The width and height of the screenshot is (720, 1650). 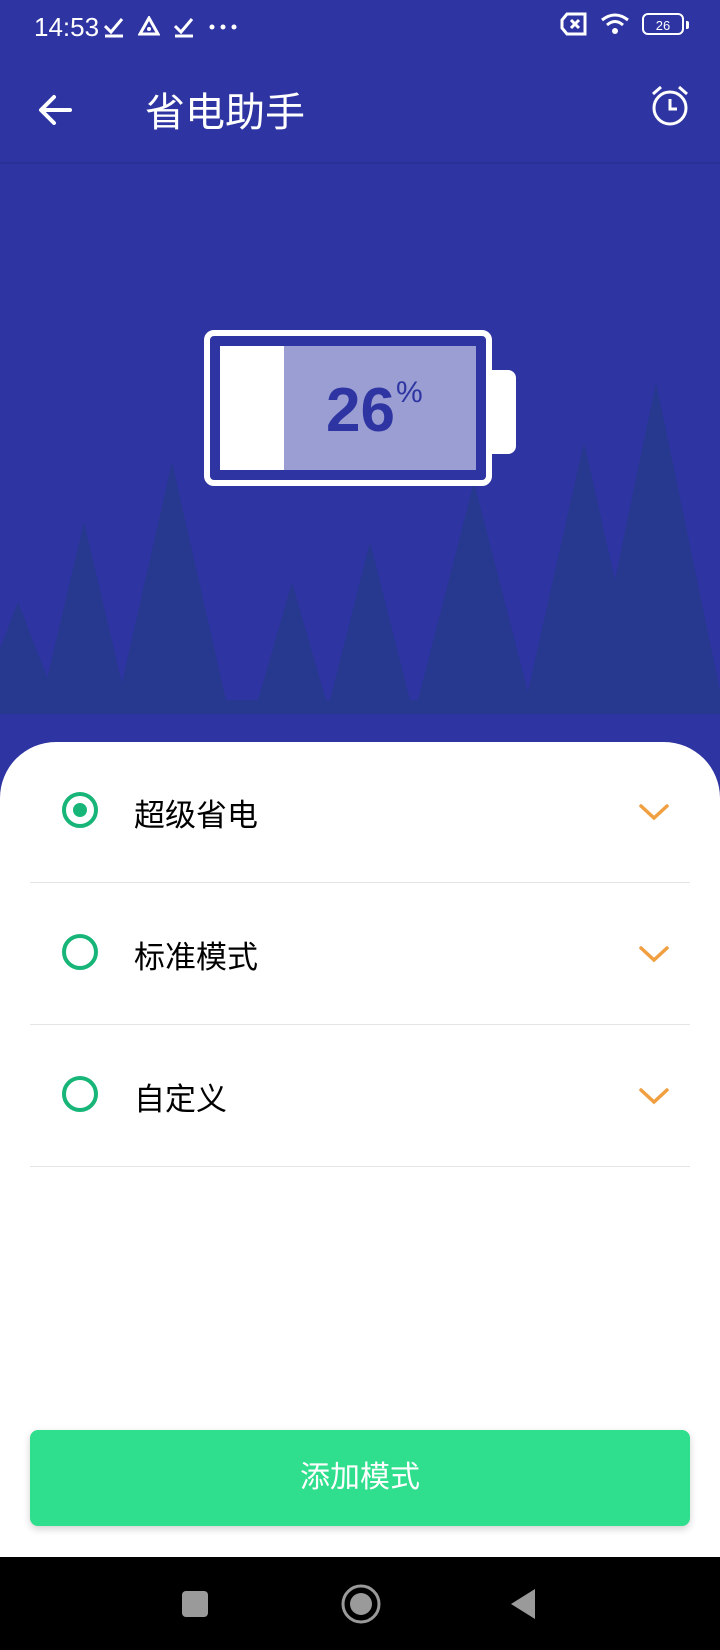 I want to click on mode-label: 超级省电, so click(x=196, y=816).